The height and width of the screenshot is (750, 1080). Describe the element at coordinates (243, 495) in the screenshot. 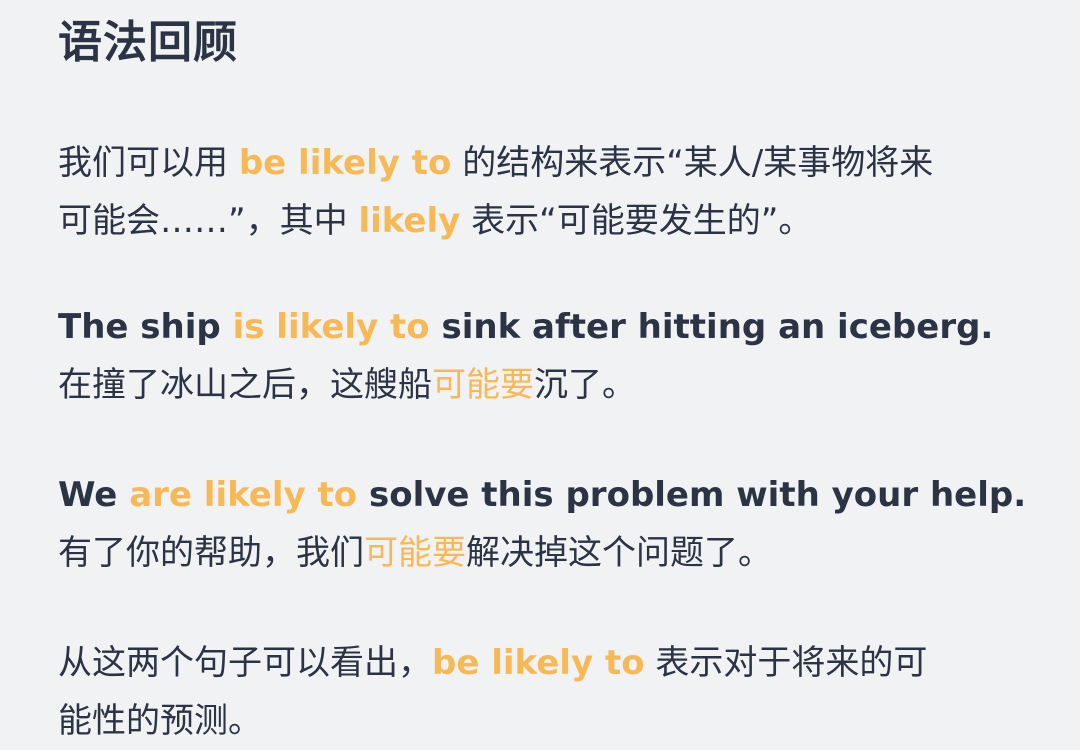

I see `highlight-phrase: are likely to` at that location.